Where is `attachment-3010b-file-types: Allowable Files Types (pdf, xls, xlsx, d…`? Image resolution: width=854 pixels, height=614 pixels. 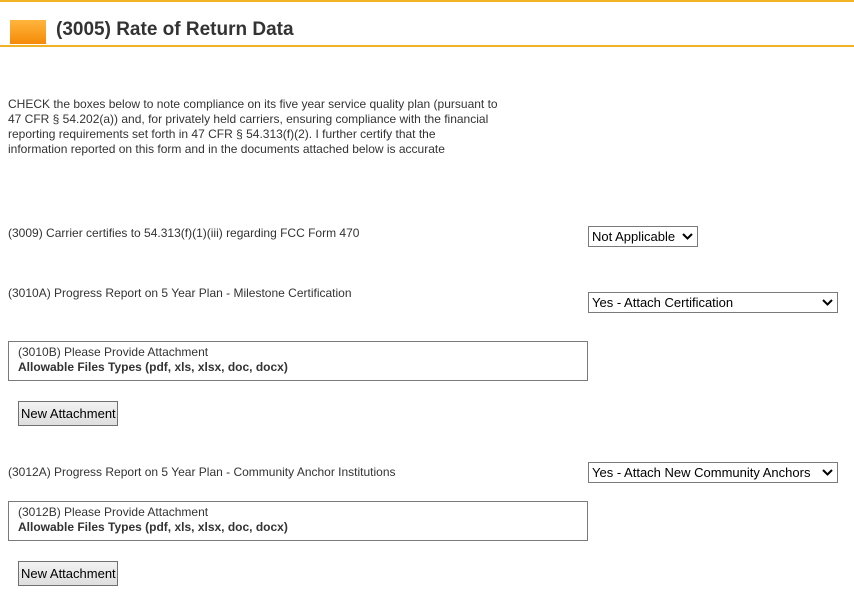 attachment-3010b-file-types: Allowable Files Types (pdf, xls, xlsx, d… is located at coordinates (153, 367).